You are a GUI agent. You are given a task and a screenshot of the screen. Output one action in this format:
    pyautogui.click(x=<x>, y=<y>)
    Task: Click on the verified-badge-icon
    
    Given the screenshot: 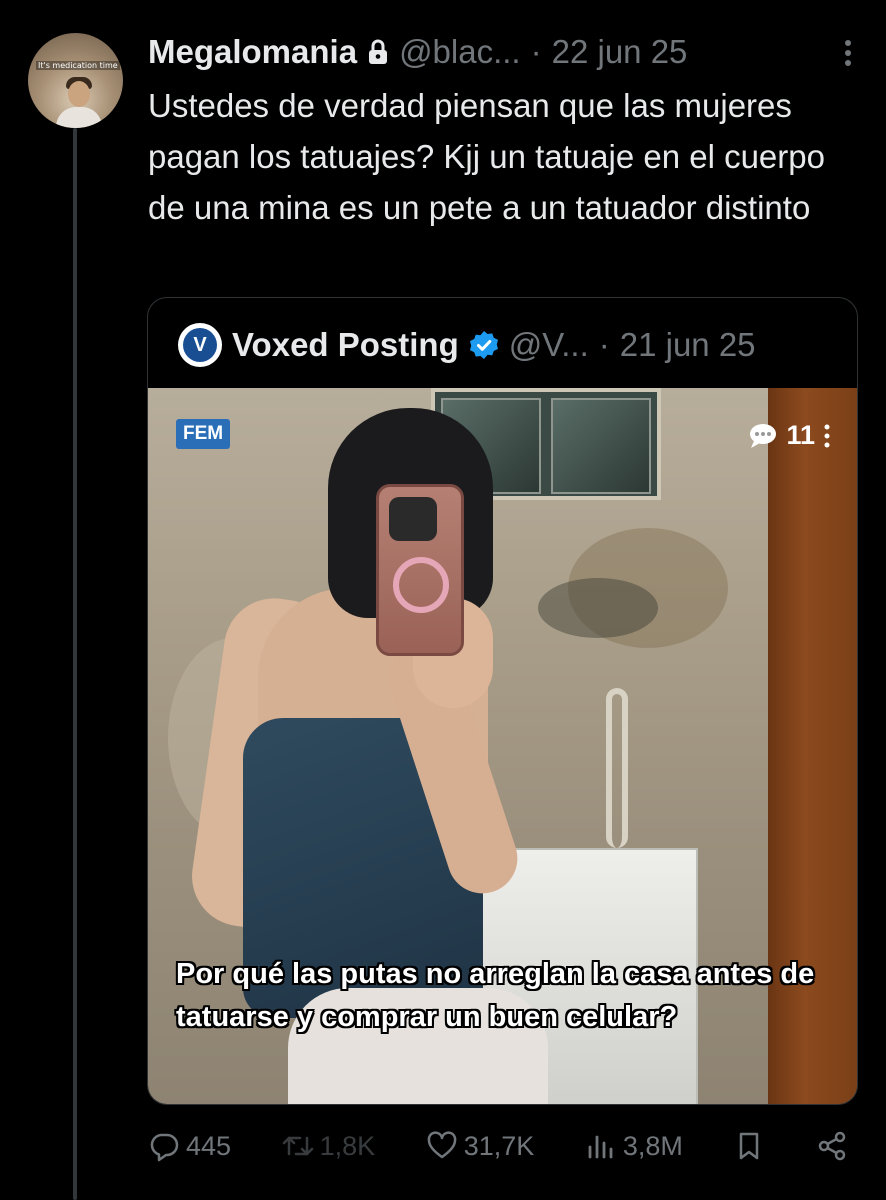 What is the action you would take?
    pyautogui.click(x=483, y=345)
    